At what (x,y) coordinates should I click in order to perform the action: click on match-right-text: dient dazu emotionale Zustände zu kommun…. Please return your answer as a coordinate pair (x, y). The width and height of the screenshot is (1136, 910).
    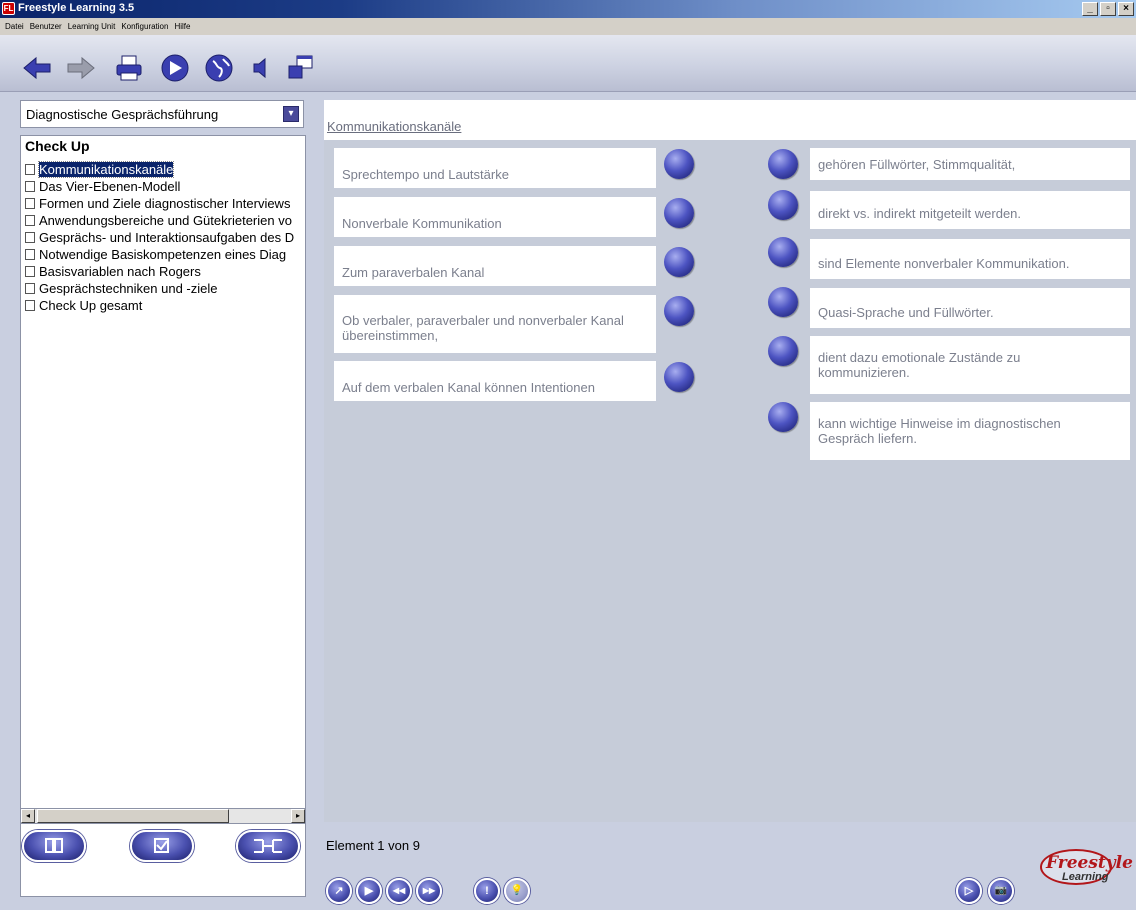
    Looking at the image, I should click on (919, 365).